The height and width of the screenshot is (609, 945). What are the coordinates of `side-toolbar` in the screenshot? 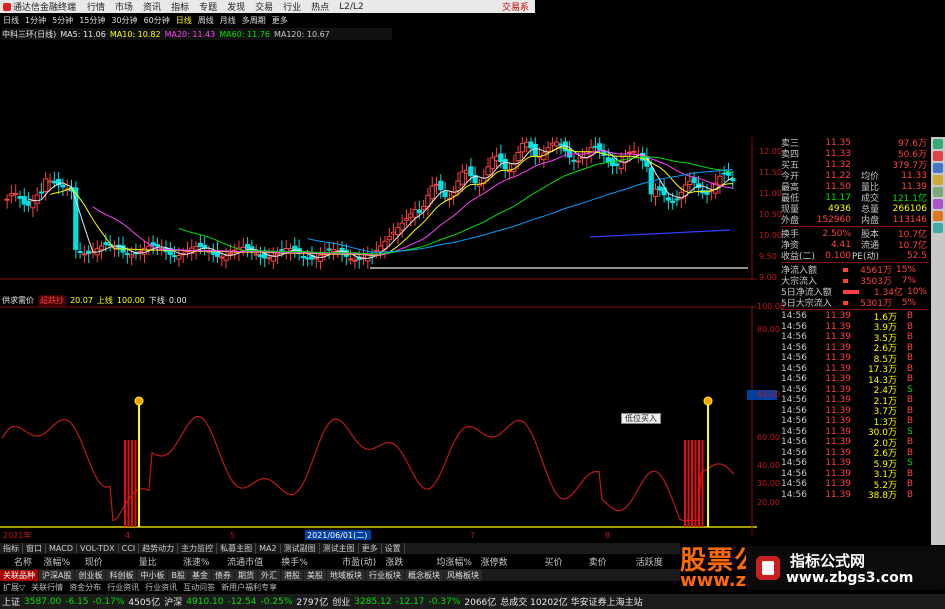 It's located at (938, 341).